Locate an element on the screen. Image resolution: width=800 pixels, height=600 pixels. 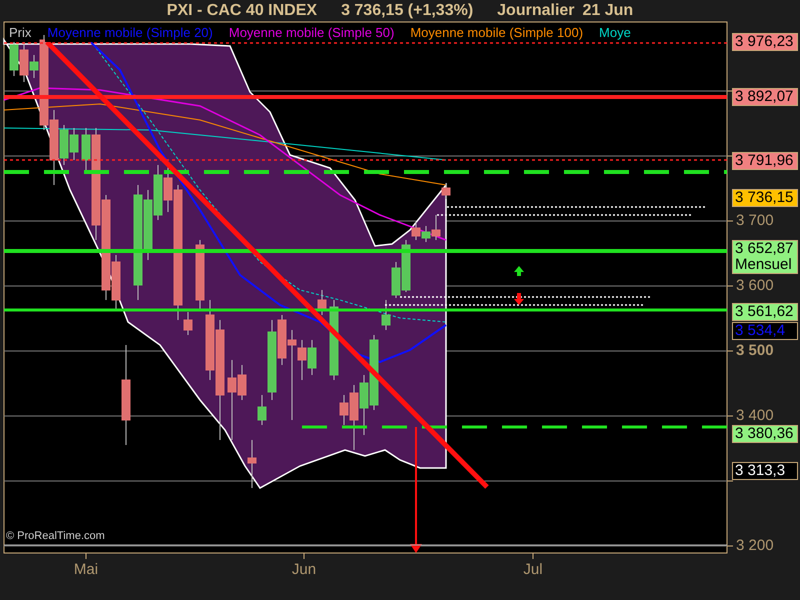
price-value: 3 534,4 is located at coordinates (760, 331).